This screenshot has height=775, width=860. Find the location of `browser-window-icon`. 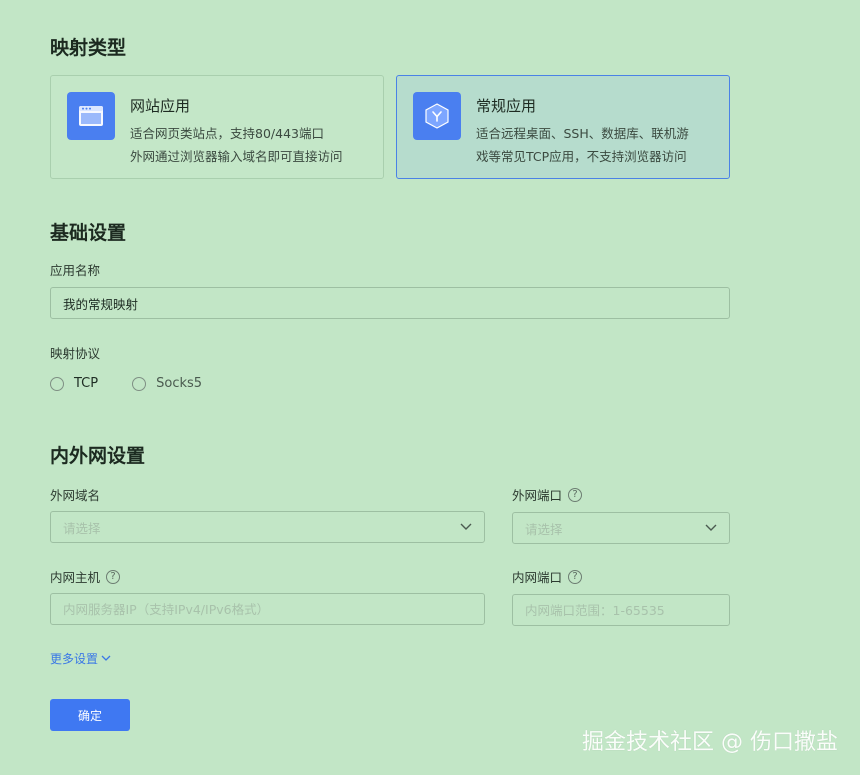

browser-window-icon is located at coordinates (91, 116).